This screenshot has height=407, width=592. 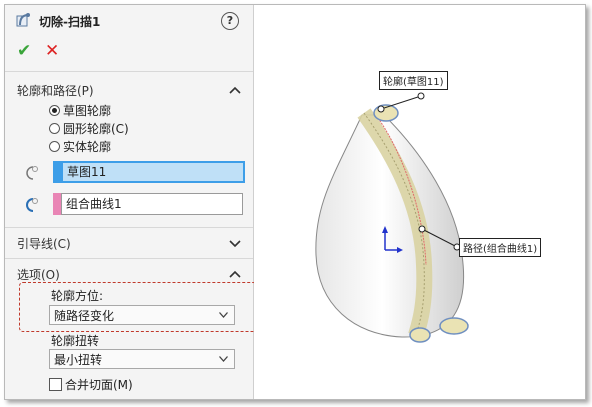 What do you see at coordinates (70, 22) in the screenshot?
I see `page-title: 切除-扫描1` at bounding box center [70, 22].